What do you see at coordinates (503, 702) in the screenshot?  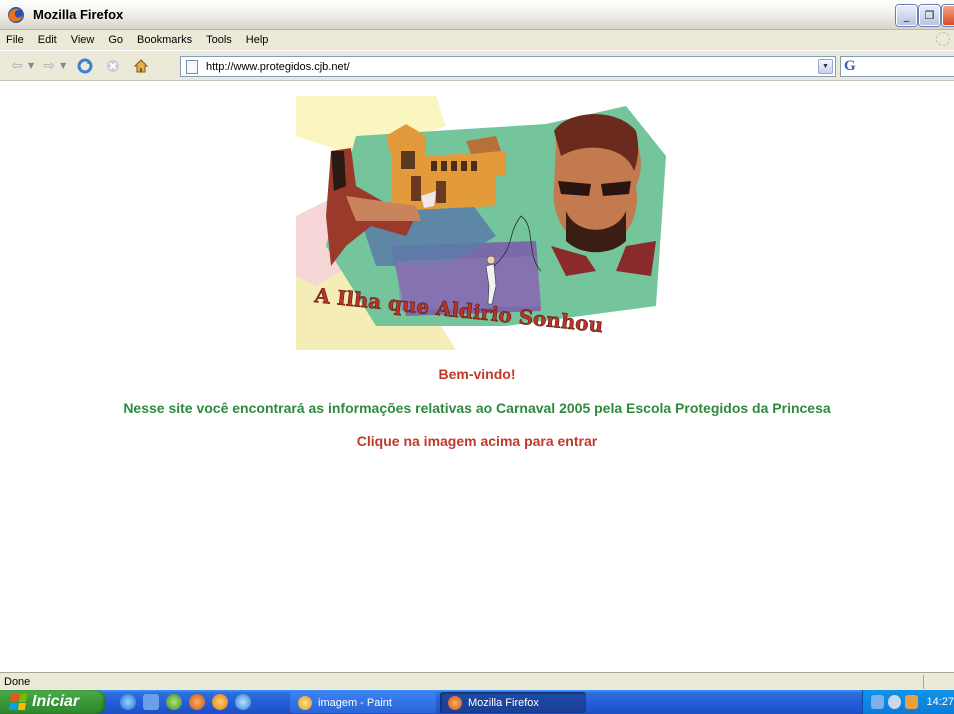 I see `task-firefox-label: Mozilla Firefox` at bounding box center [503, 702].